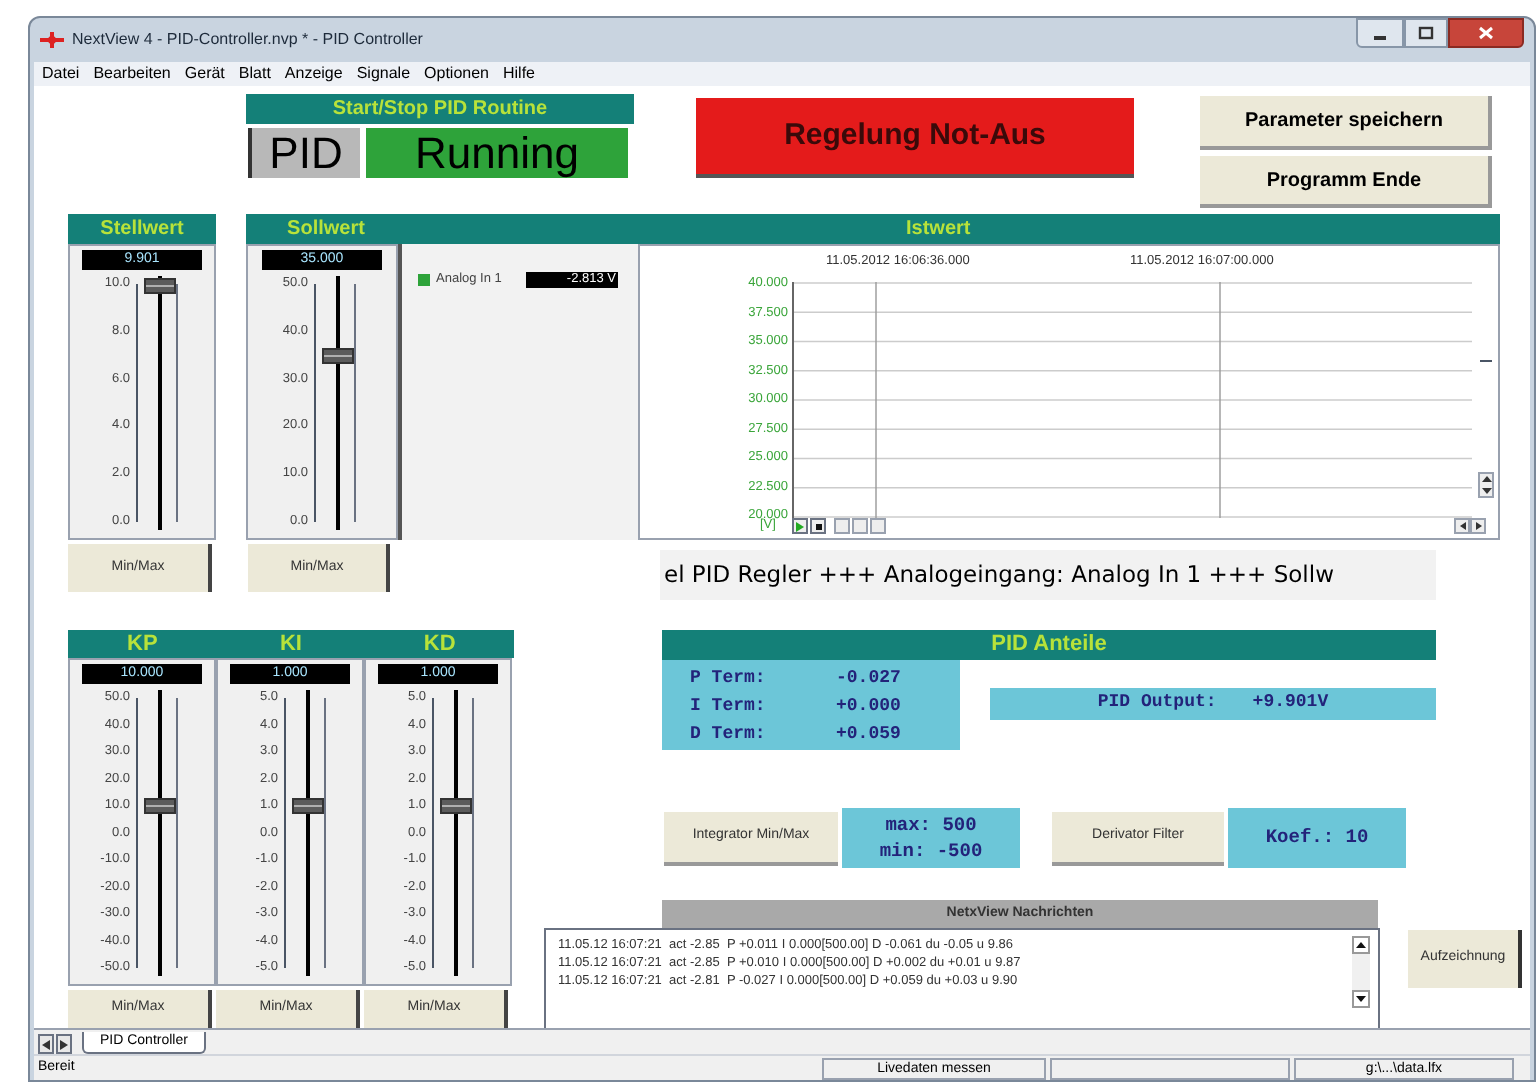 This screenshot has width=1540, height=1090. I want to click on menu-item: Bearbeiten, so click(132, 74).